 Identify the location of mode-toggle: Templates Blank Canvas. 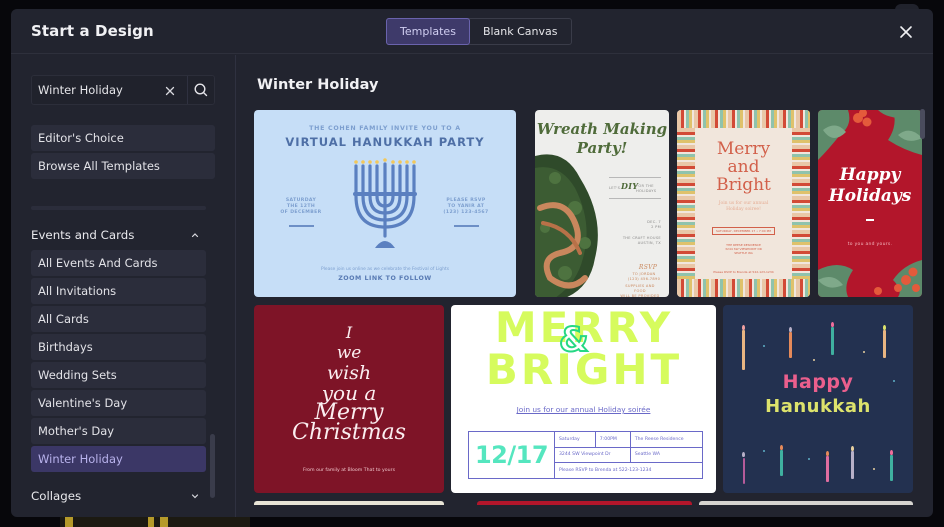
(479, 31).